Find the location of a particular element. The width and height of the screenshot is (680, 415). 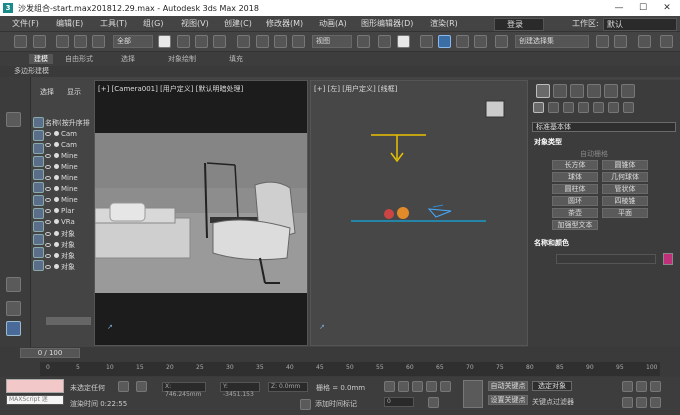

window-crossing-icon is located at coordinates (219, 41).